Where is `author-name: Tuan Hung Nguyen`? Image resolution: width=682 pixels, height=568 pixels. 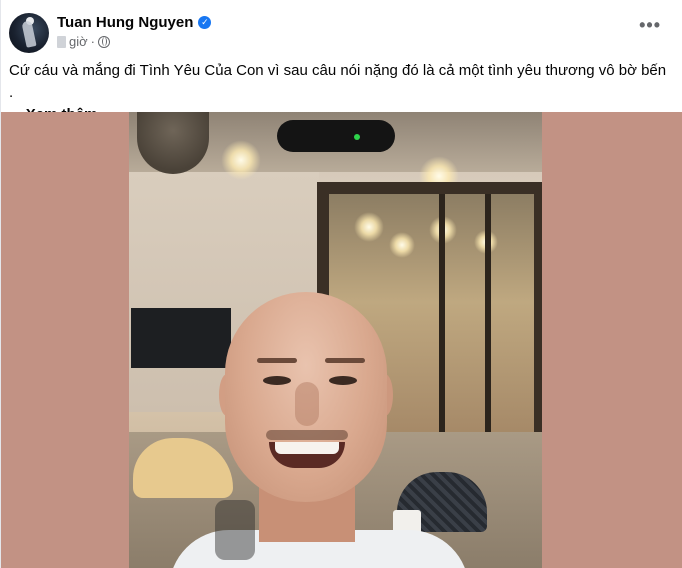
author-name: Tuan Hung Nguyen is located at coordinates (125, 22).